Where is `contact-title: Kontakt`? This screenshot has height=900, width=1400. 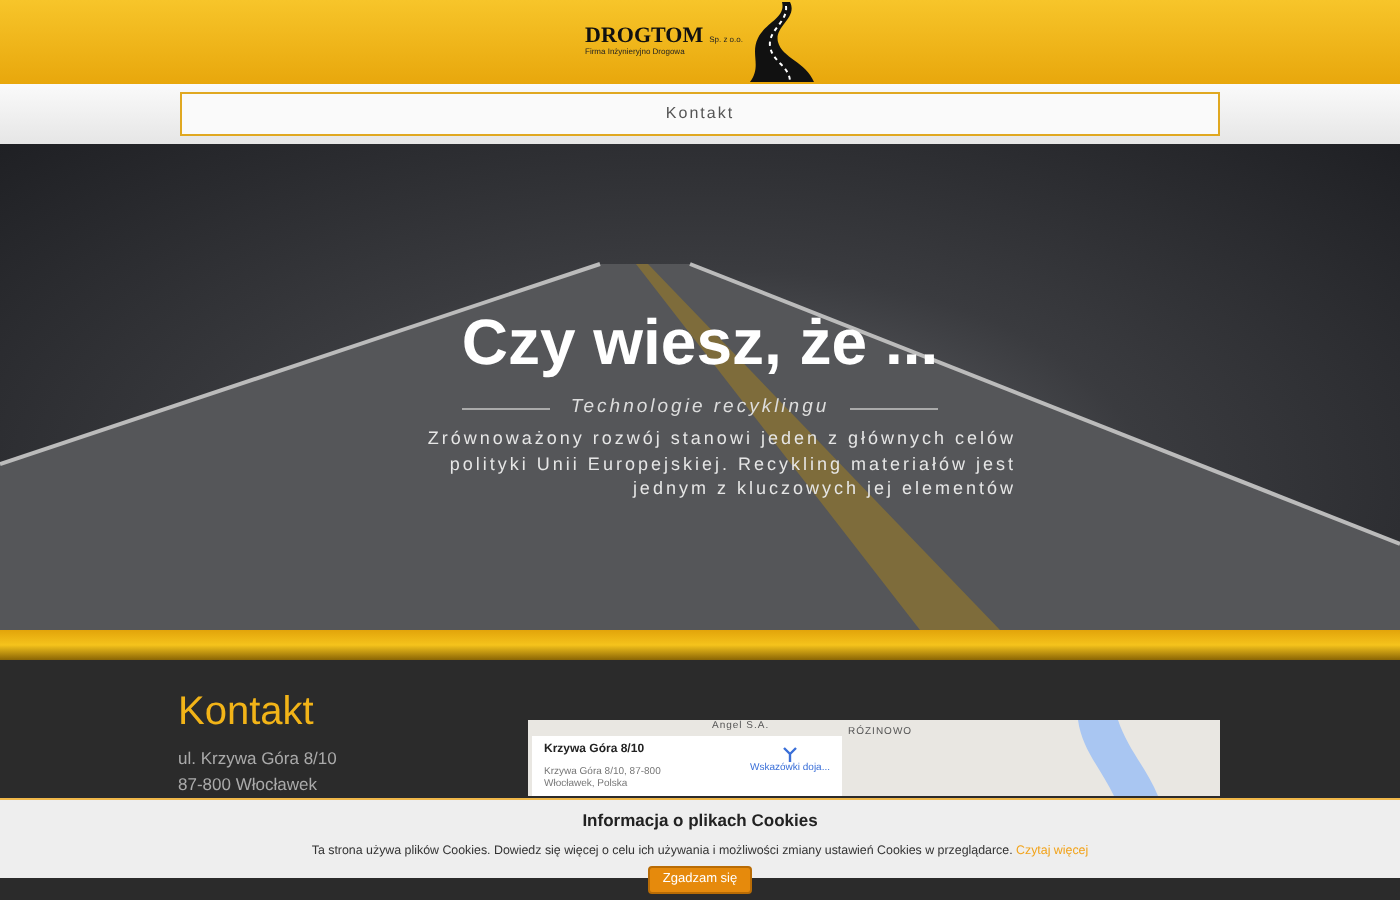 contact-title: Kontakt is located at coordinates (247, 712).